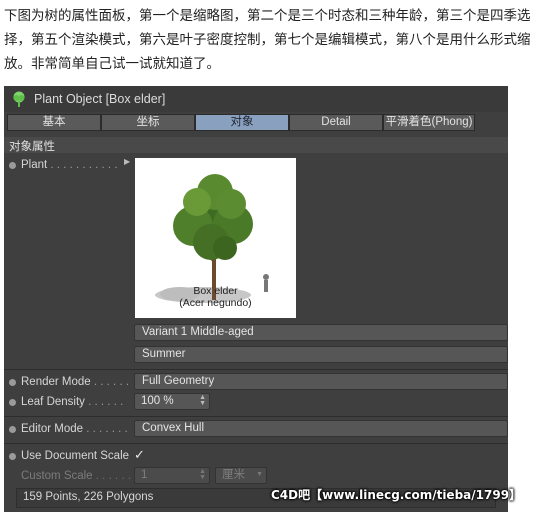  Describe the element at coordinates (321, 354) in the screenshot. I see `season-dropdown: Summer` at that location.